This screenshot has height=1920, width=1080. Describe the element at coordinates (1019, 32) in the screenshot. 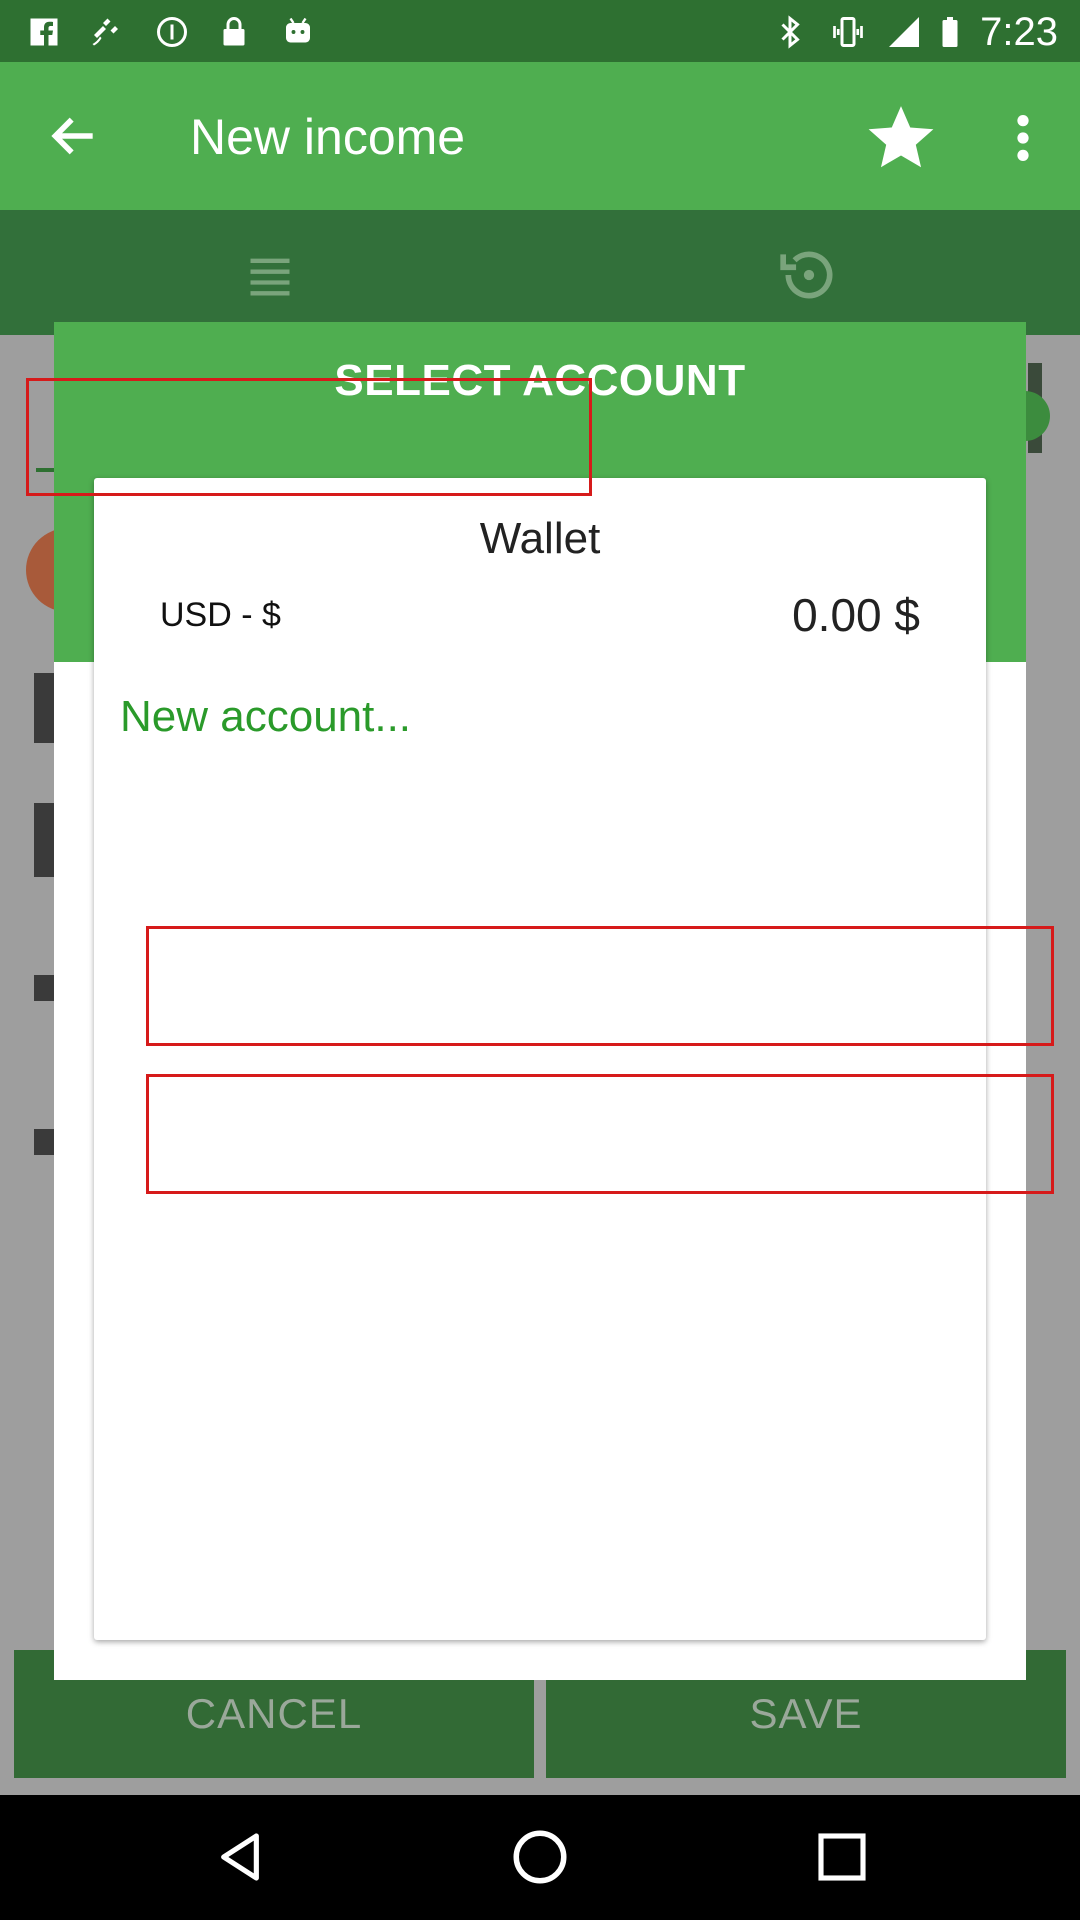

I see `status-time: 7:23` at that location.